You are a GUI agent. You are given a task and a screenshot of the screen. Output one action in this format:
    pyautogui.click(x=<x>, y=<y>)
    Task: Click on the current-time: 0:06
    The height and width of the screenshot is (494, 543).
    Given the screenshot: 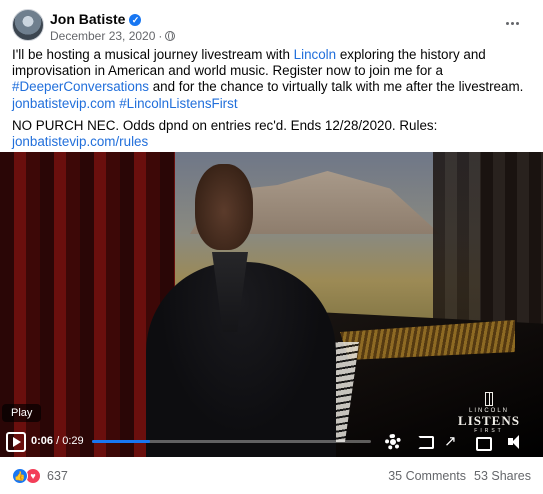 What is the action you would take?
    pyautogui.click(x=42, y=441)
    